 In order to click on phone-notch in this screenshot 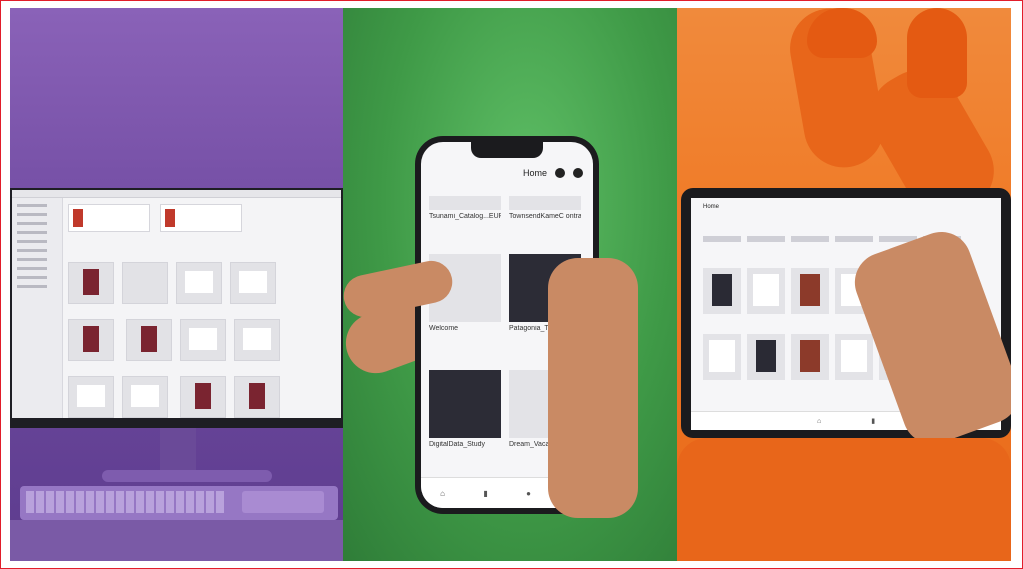, I will do `click(507, 150)`.